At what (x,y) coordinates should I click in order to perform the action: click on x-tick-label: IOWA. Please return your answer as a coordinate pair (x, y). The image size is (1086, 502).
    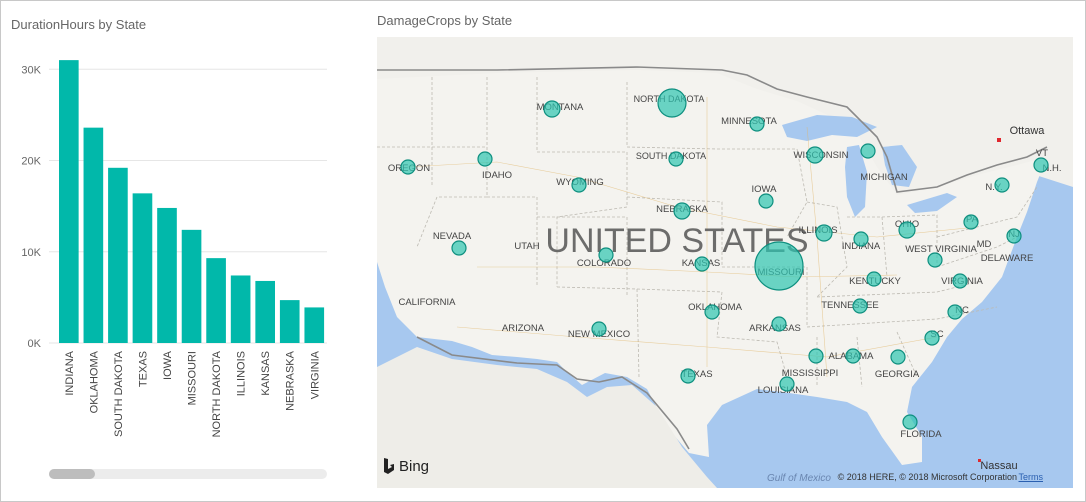
    Looking at the image, I should click on (168, 365).